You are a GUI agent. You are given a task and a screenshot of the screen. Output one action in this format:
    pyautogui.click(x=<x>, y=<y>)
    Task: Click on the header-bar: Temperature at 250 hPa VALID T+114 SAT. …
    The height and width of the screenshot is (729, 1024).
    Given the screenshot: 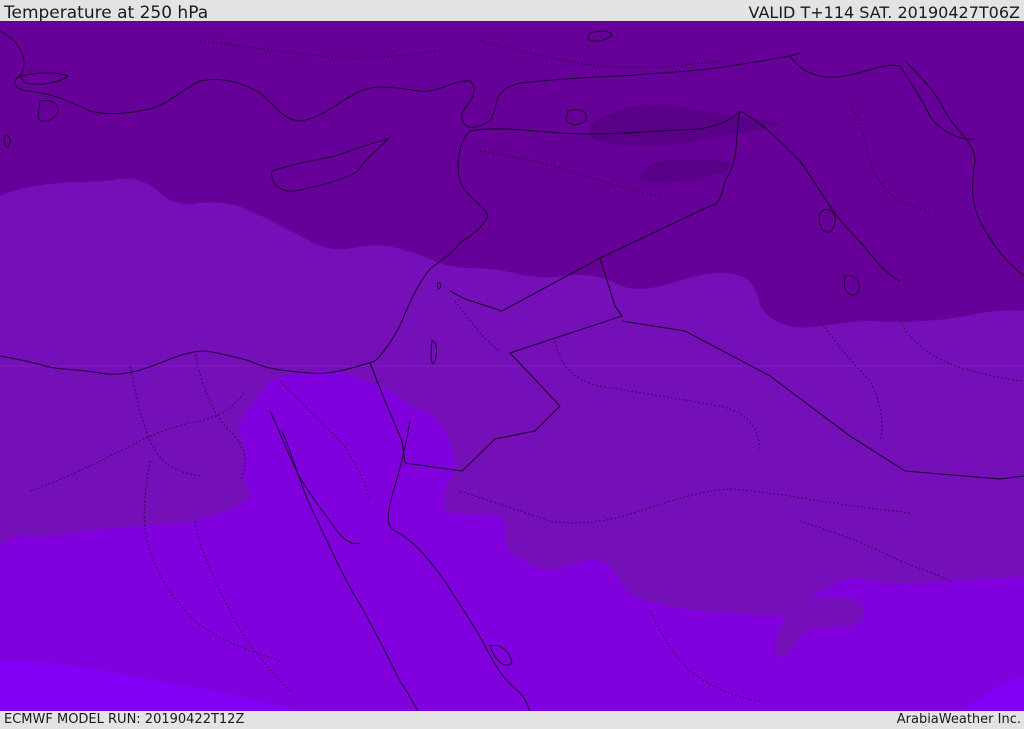 What is the action you would take?
    pyautogui.click(x=512, y=11)
    